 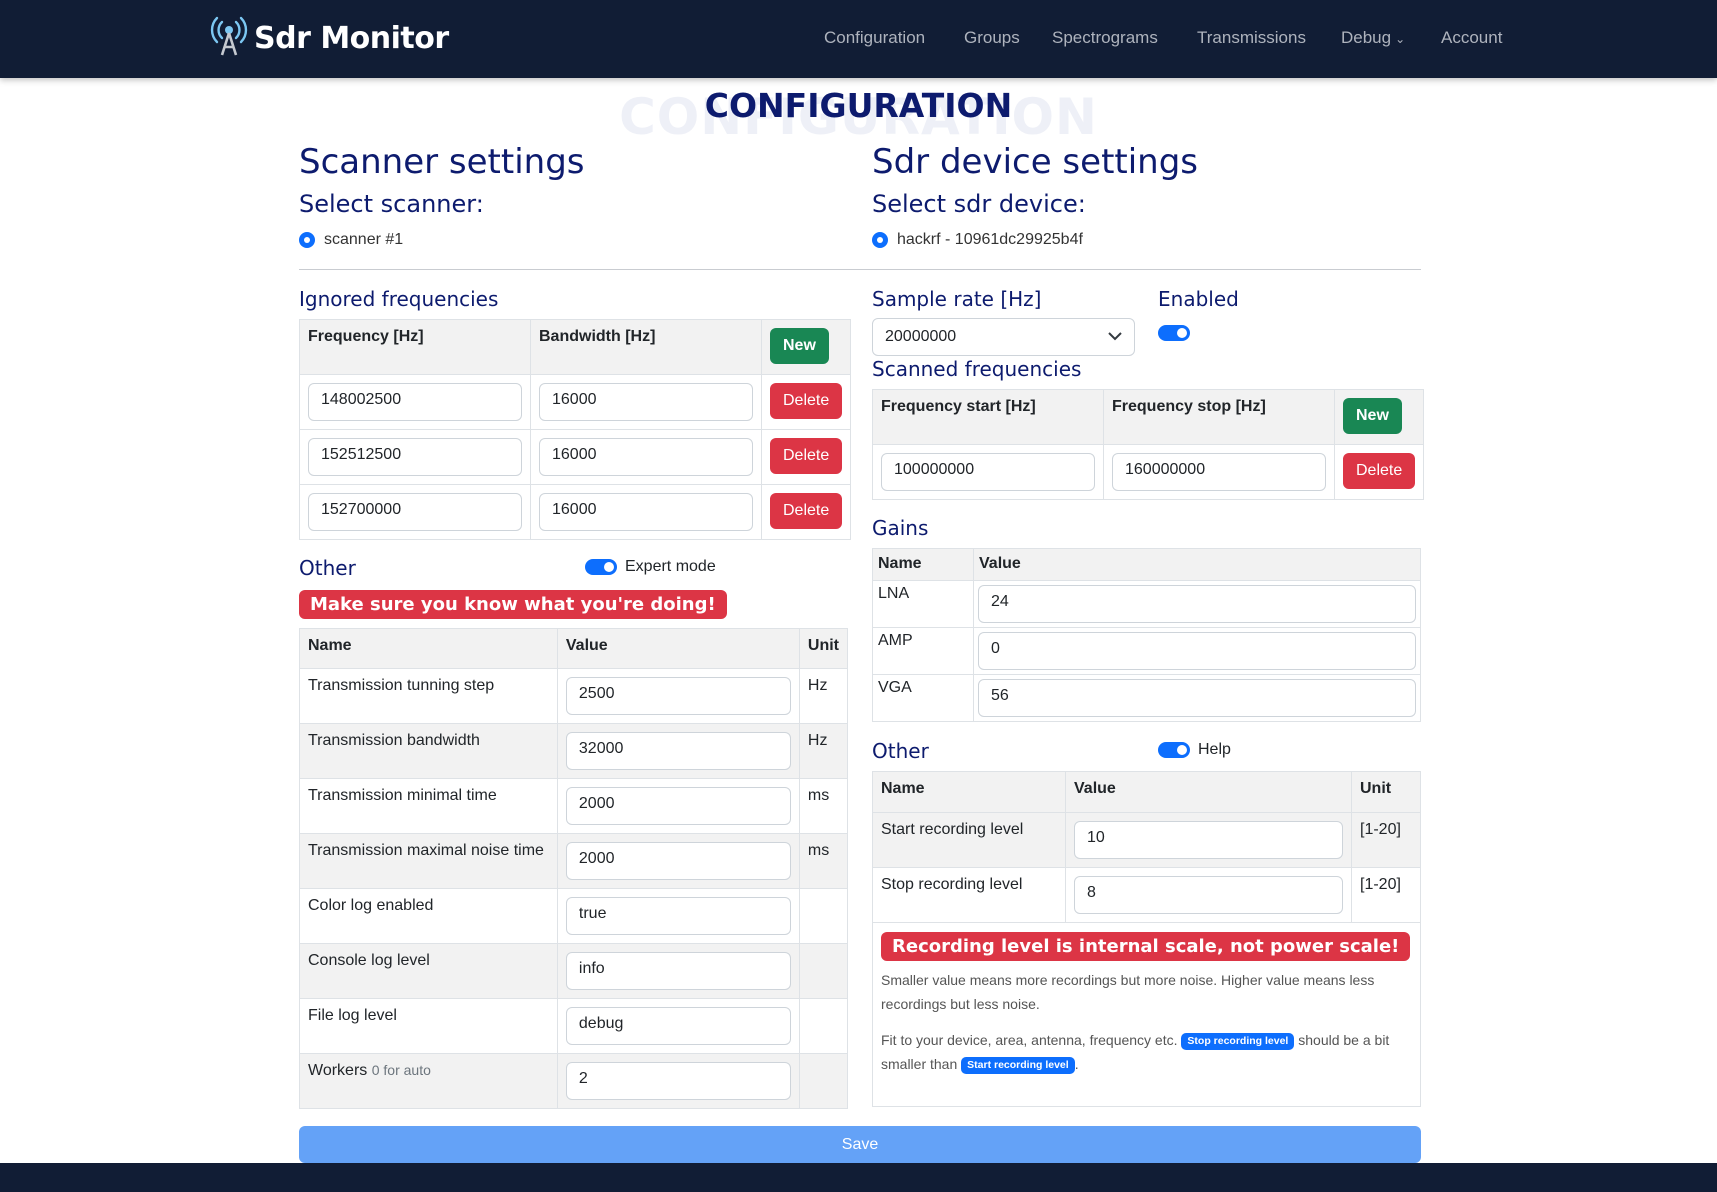 I want to click on gain-value-input: 24, so click(x=1197, y=604).